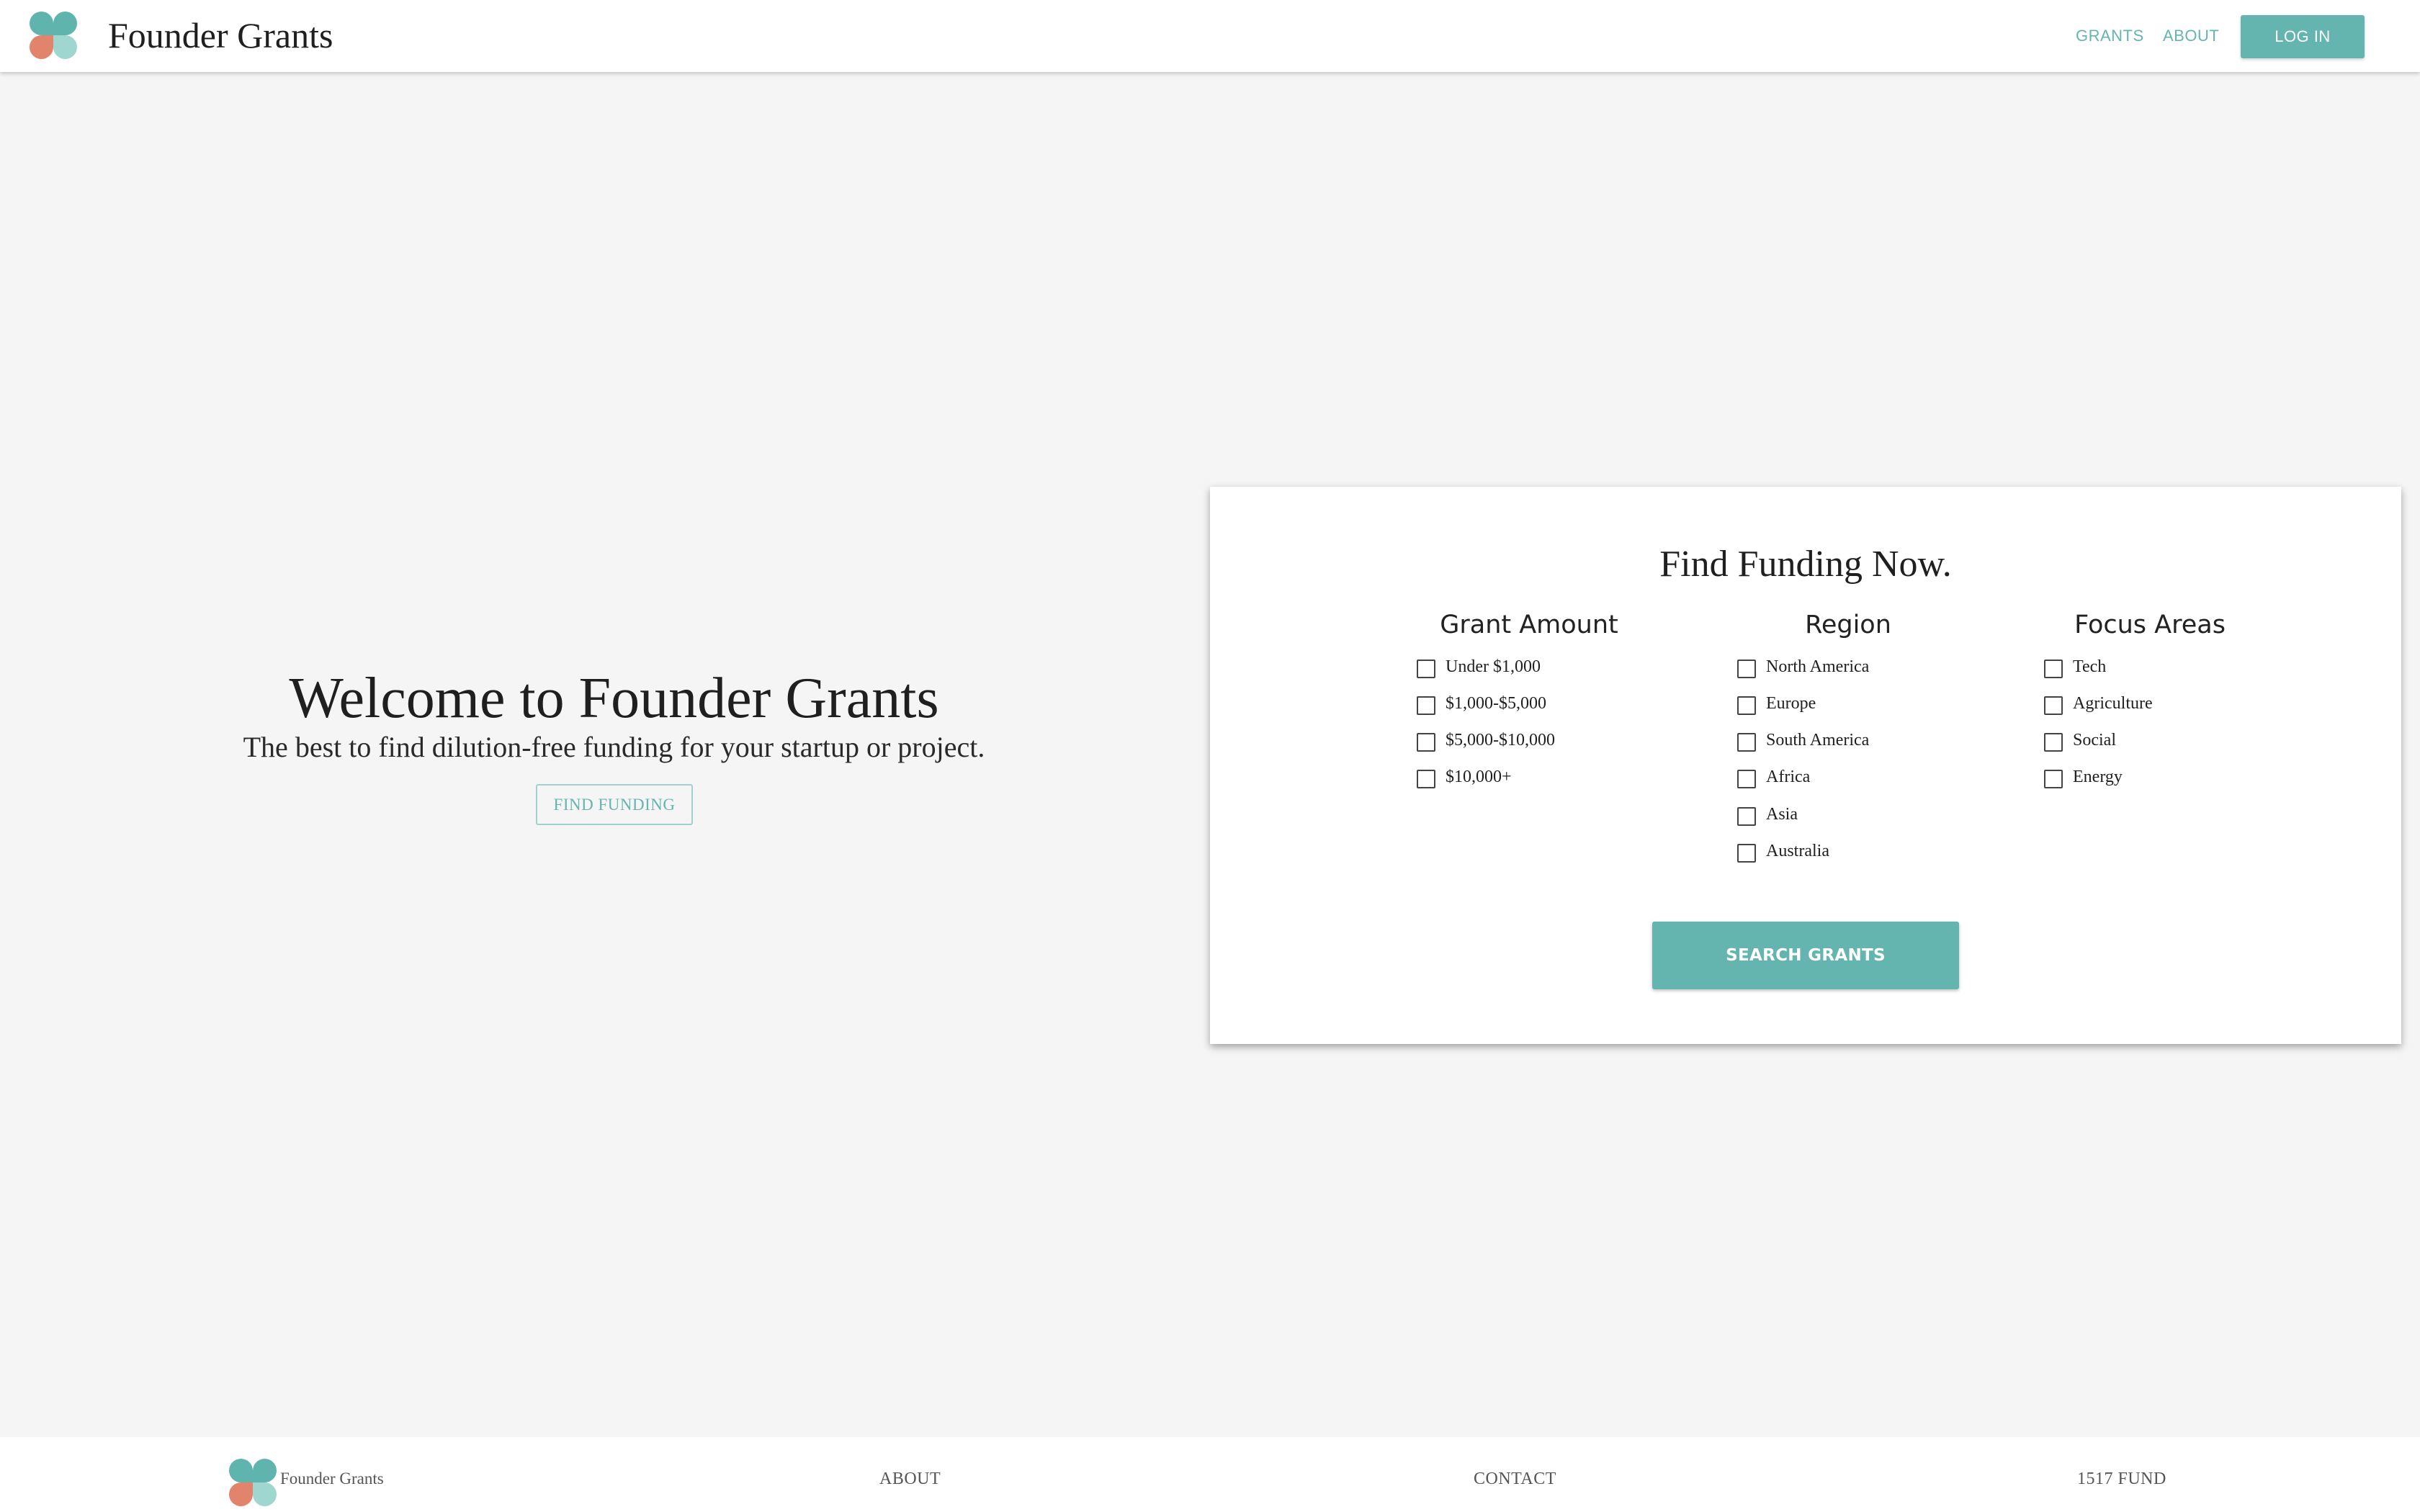 Image resolution: width=2420 pixels, height=1512 pixels. What do you see at coordinates (2090, 666) in the screenshot?
I see `option-label: Tech` at bounding box center [2090, 666].